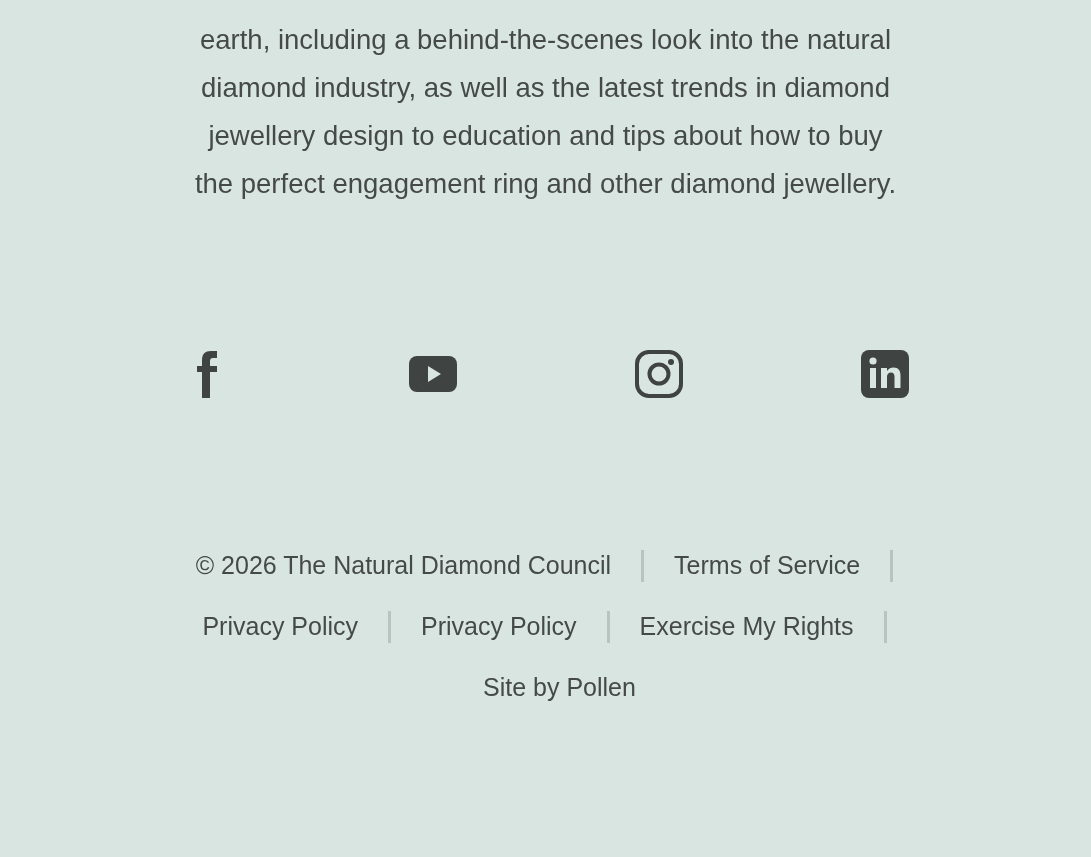 The height and width of the screenshot is (857, 1091). Describe the element at coordinates (746, 626) in the screenshot. I see `footer-link: Exercise My Rights` at that location.